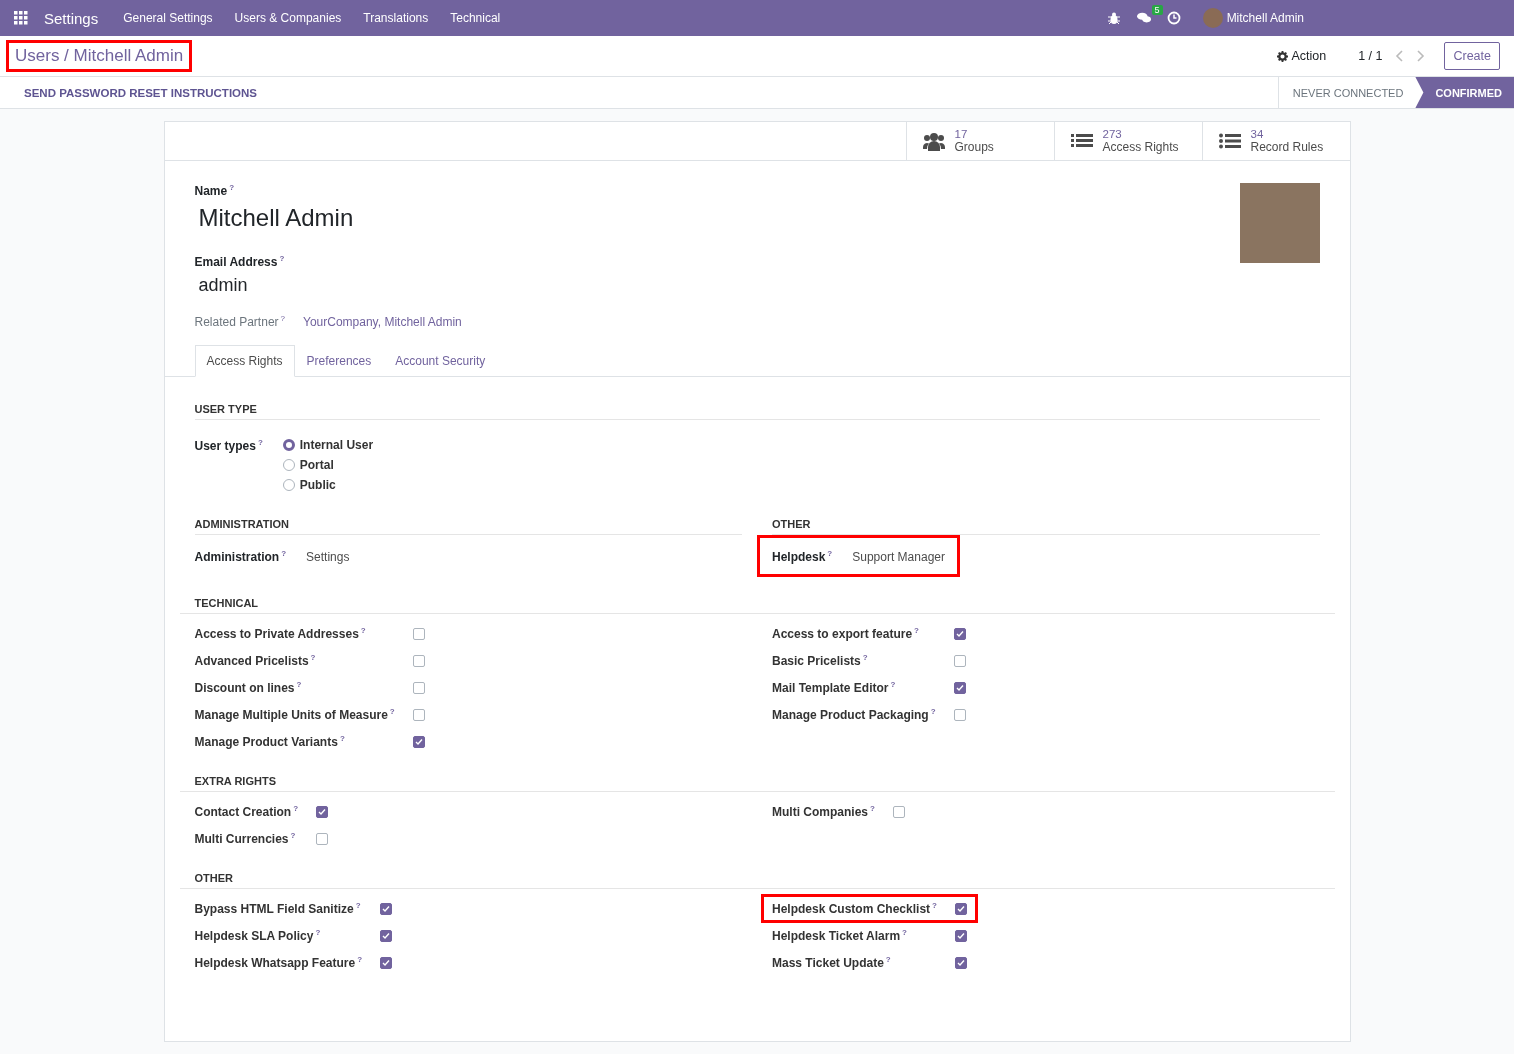 The image size is (1514, 1054). Describe the element at coordinates (1472, 56) in the screenshot. I see `create-button: Create` at that location.